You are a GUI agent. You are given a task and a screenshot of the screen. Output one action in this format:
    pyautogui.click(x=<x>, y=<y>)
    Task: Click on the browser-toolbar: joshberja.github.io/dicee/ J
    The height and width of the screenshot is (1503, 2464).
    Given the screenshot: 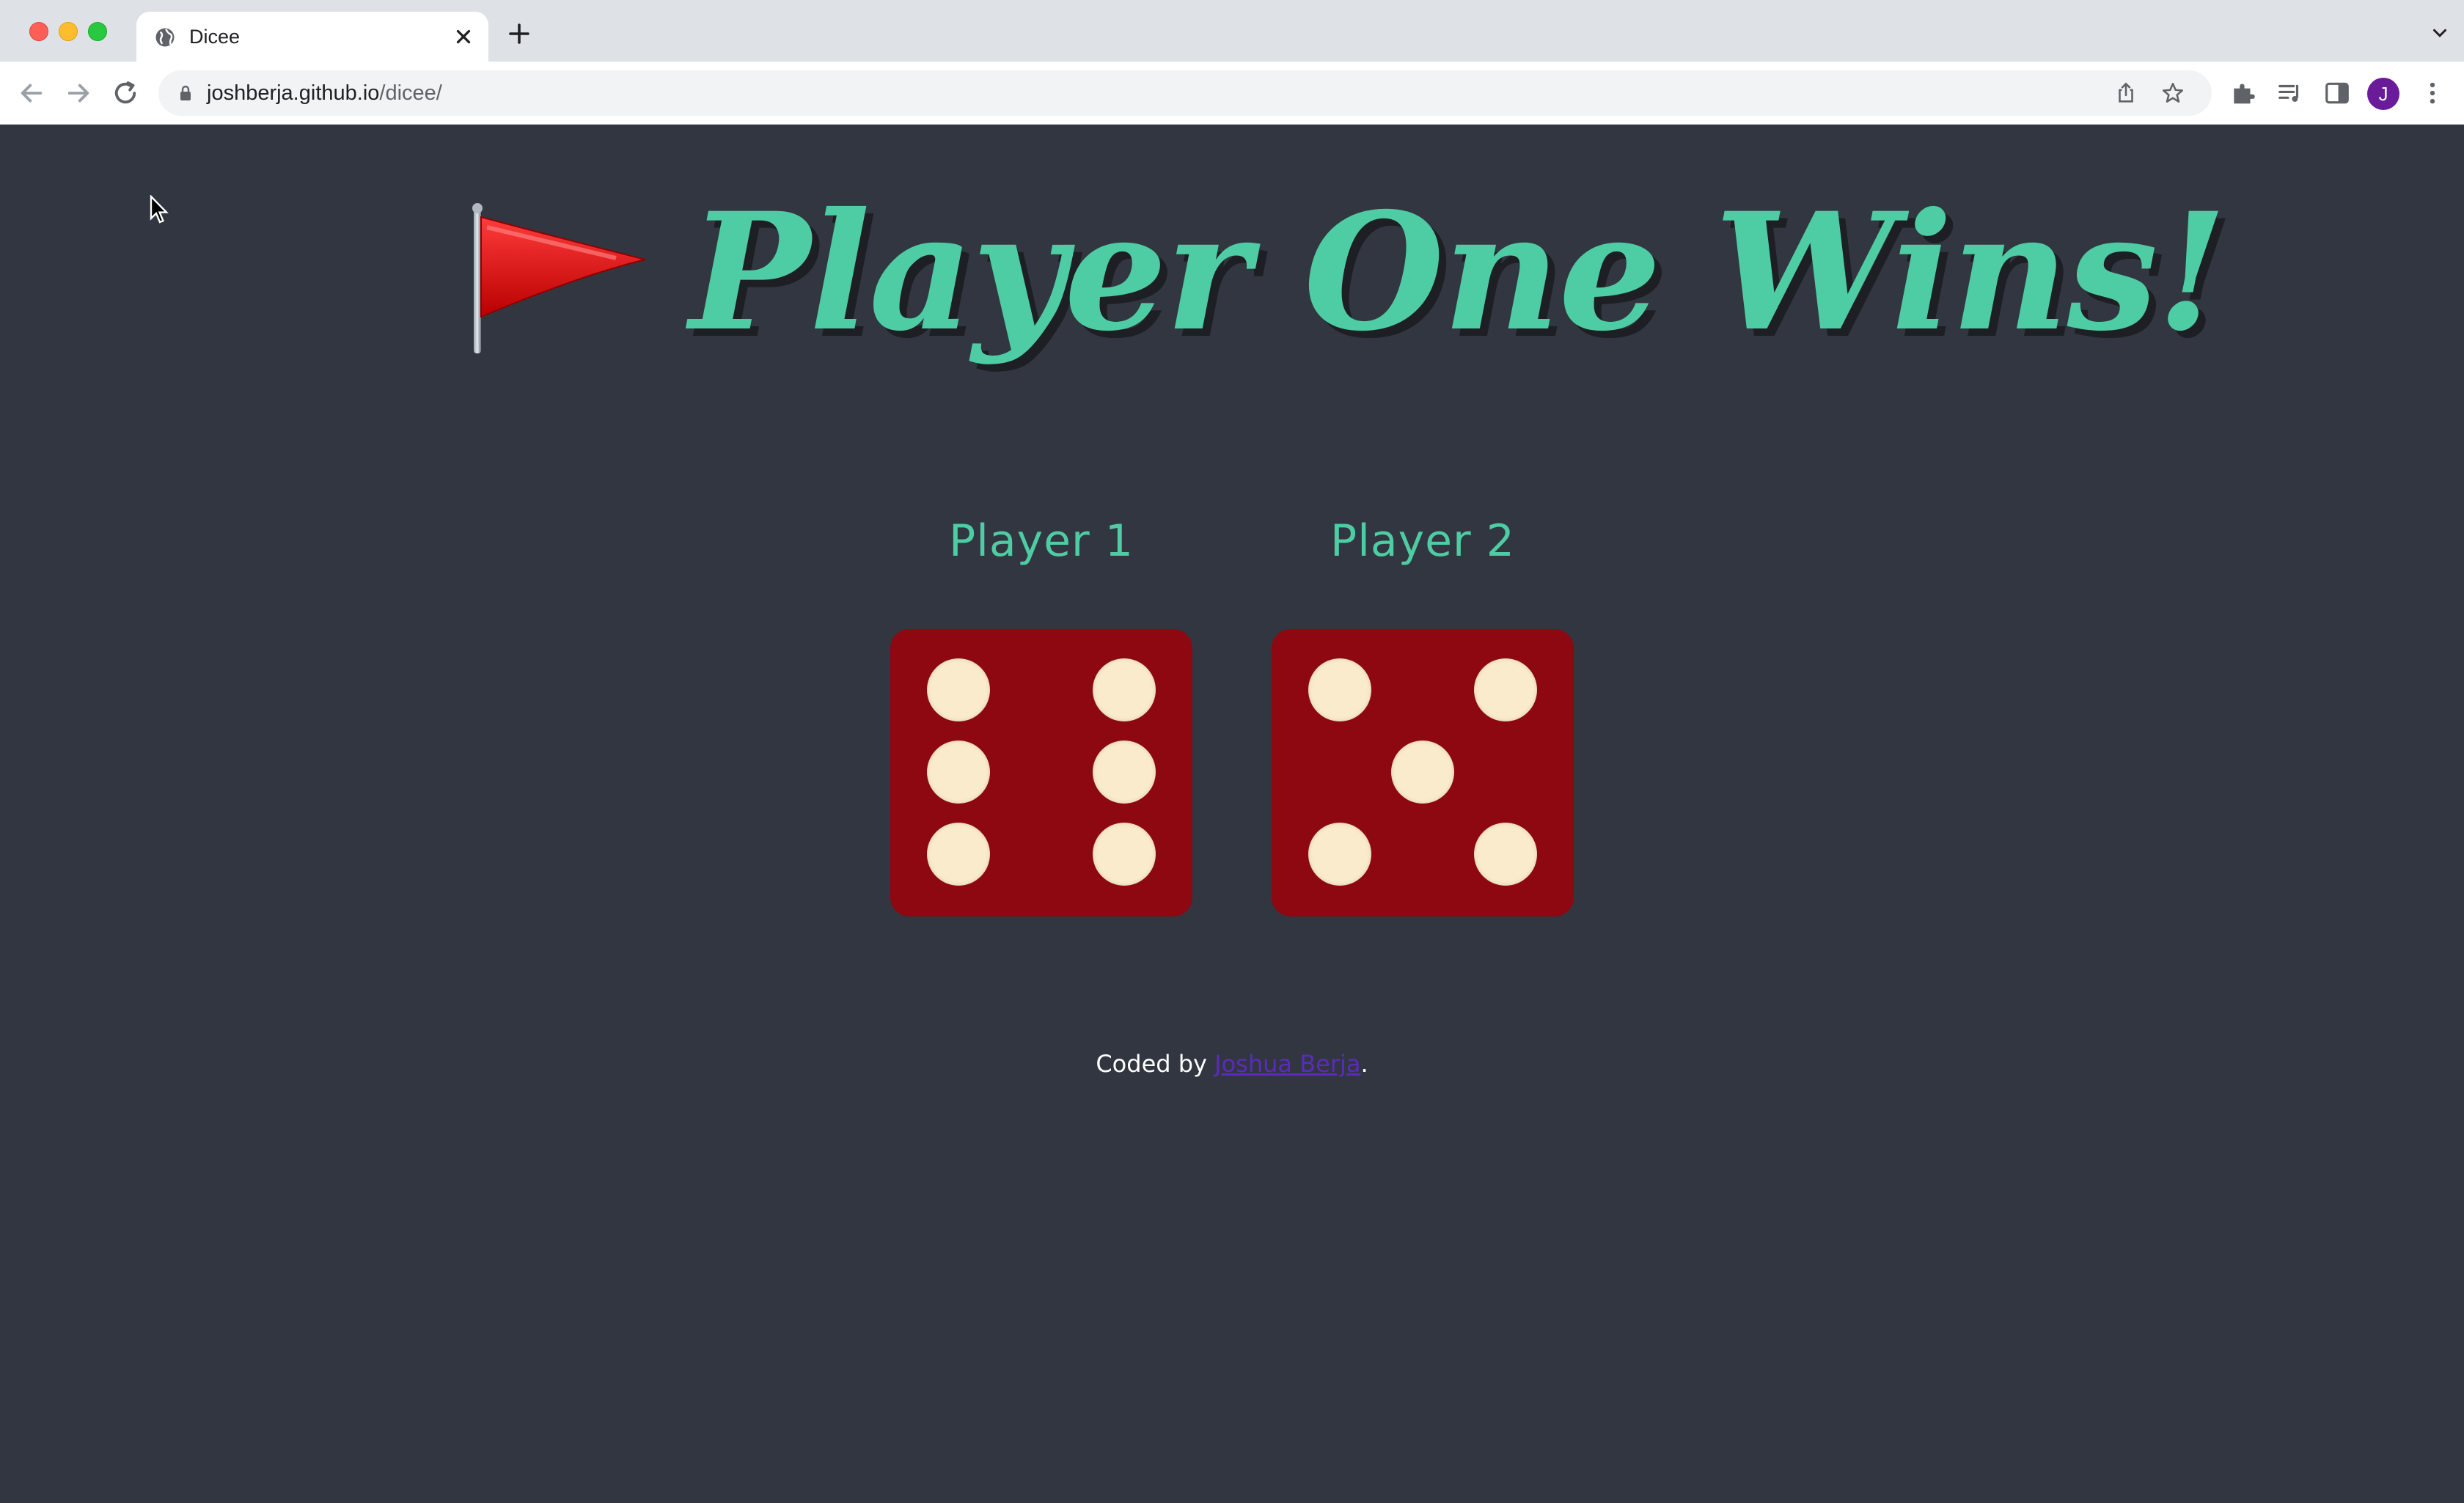 What is the action you would take?
    pyautogui.click(x=1232, y=93)
    